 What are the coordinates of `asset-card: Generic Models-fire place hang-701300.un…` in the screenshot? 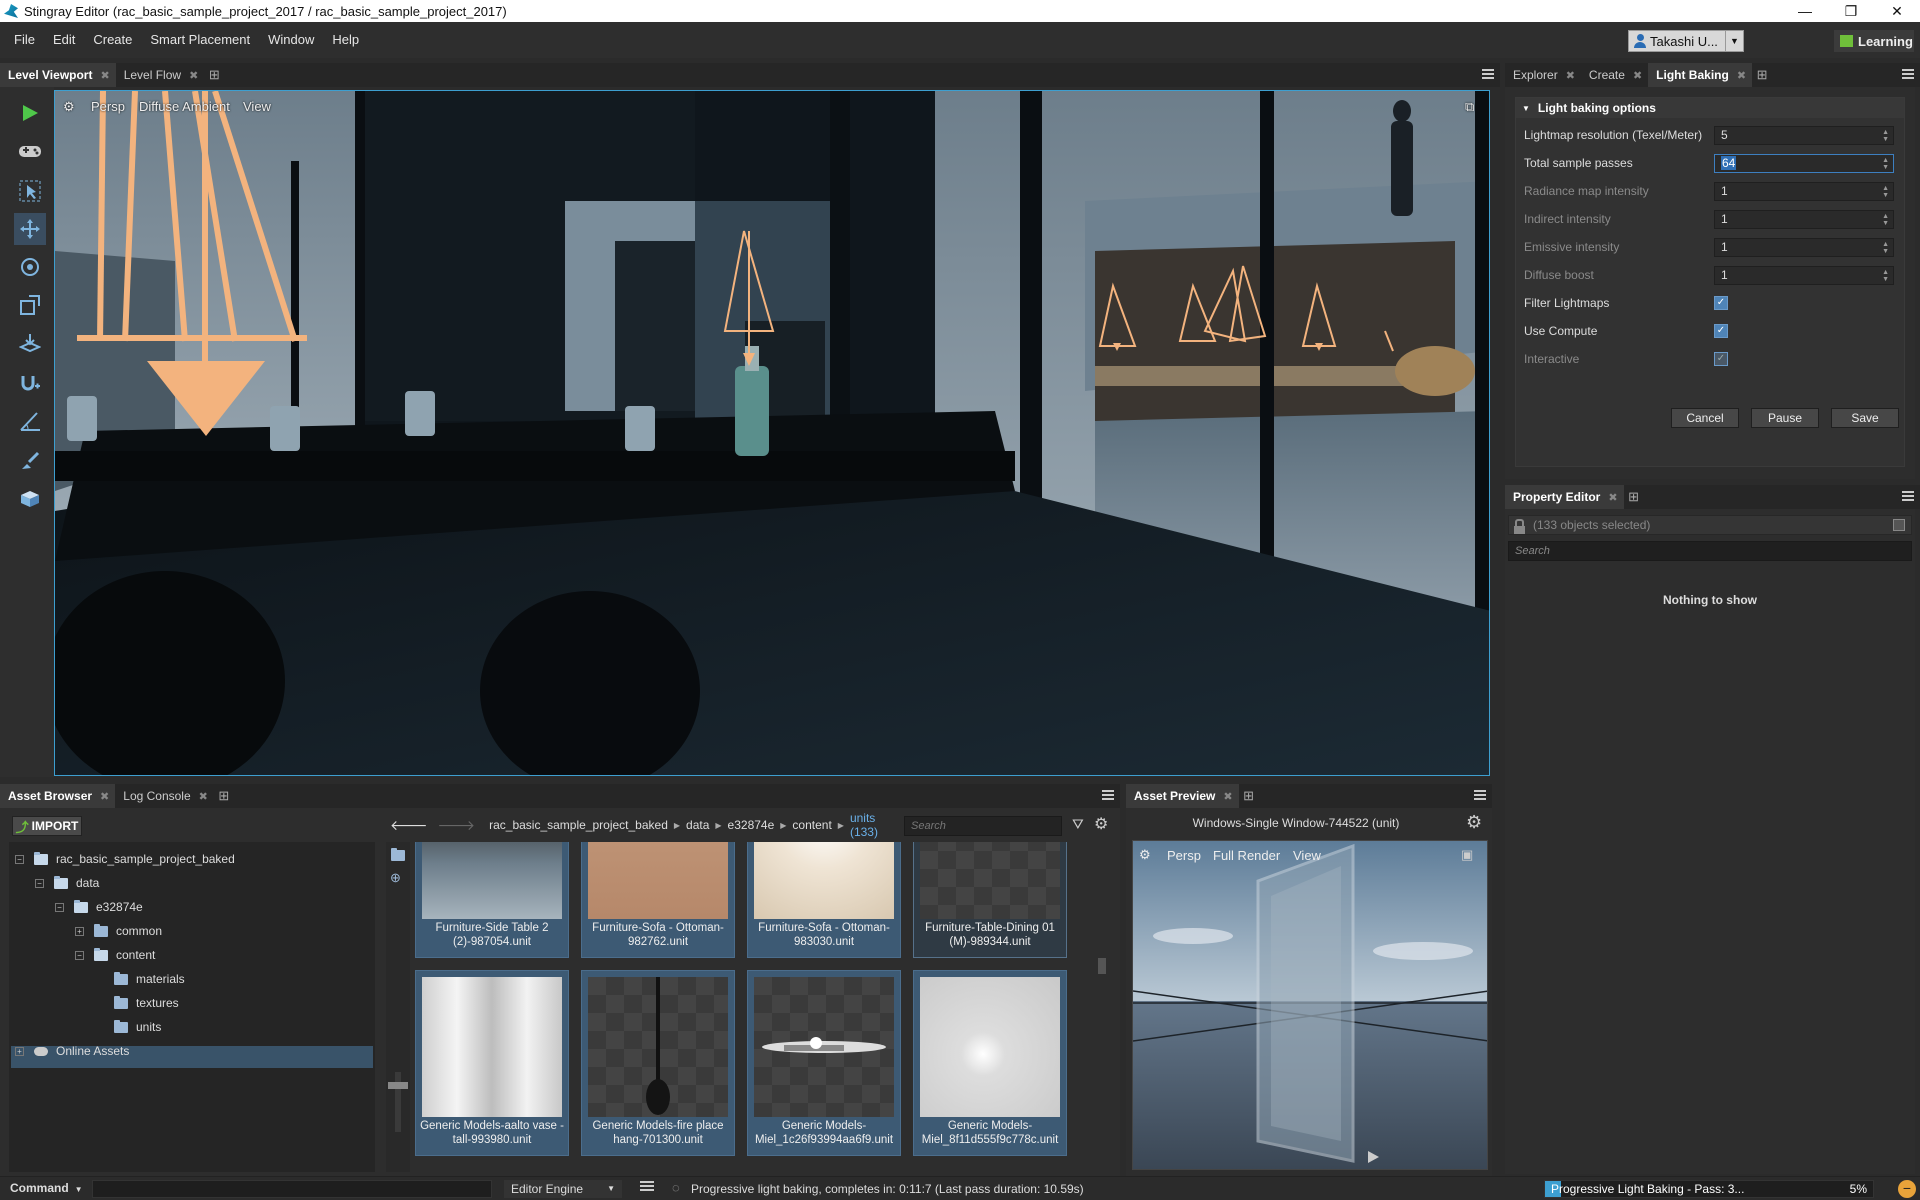 It's located at (658, 1063).